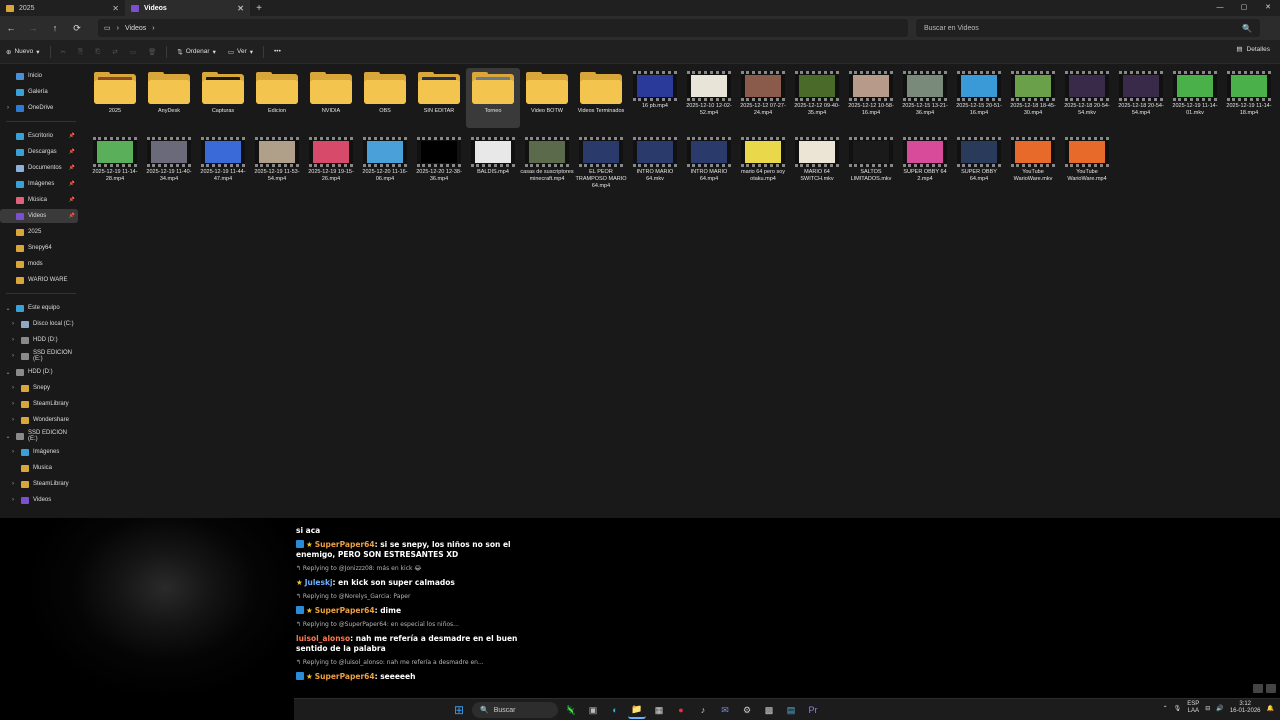 Image resolution: width=1280 pixels, height=720 pixels. What do you see at coordinates (135, 28) in the screenshot?
I see `breadcrumb-videos: Videos` at bounding box center [135, 28].